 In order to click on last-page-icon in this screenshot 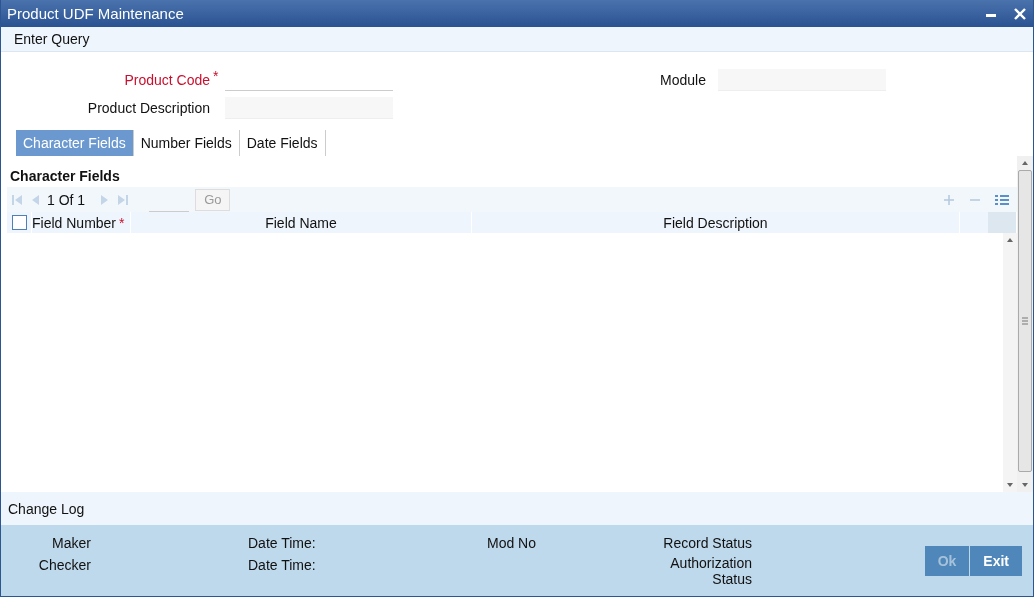, I will do `click(123, 199)`.